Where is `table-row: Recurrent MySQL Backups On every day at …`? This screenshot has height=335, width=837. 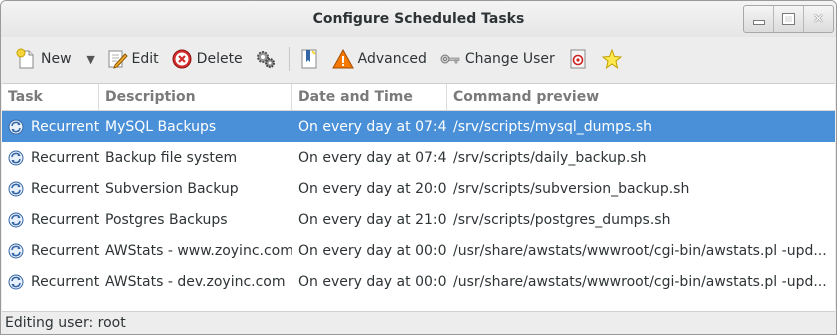
table-row: Recurrent MySQL Backups On every day at … is located at coordinates (418, 126).